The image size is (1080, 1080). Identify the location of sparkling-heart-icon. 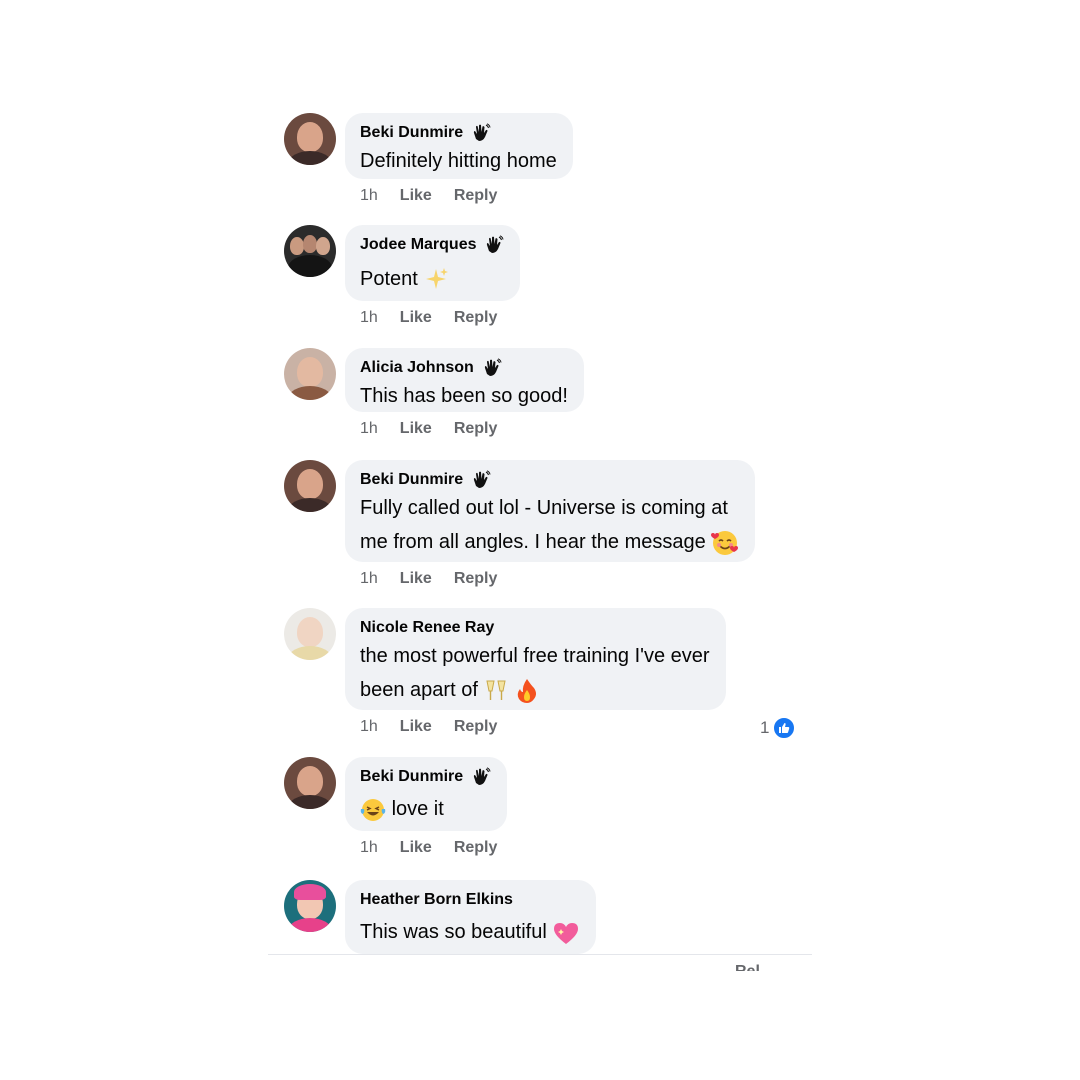
(566, 933).